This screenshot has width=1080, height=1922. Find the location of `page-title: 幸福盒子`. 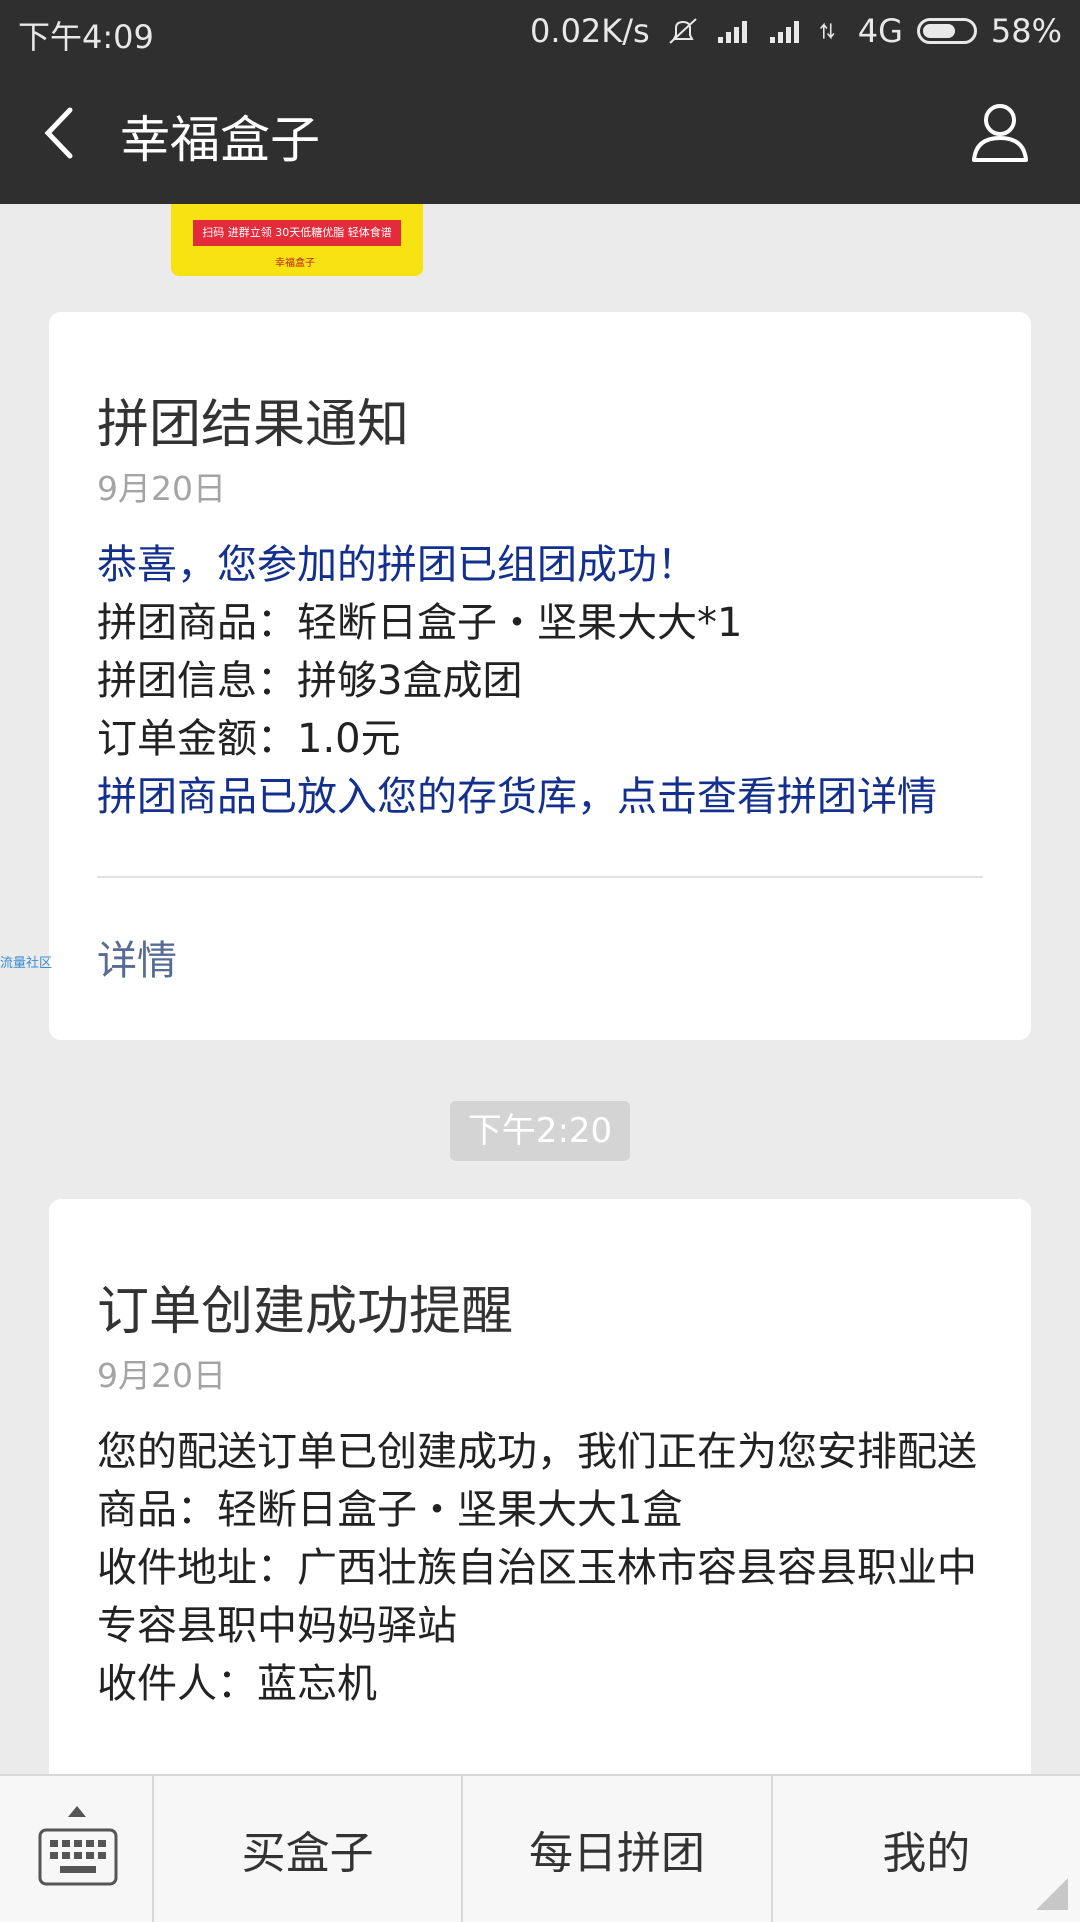

page-title: 幸福盒子 is located at coordinates (220, 140).